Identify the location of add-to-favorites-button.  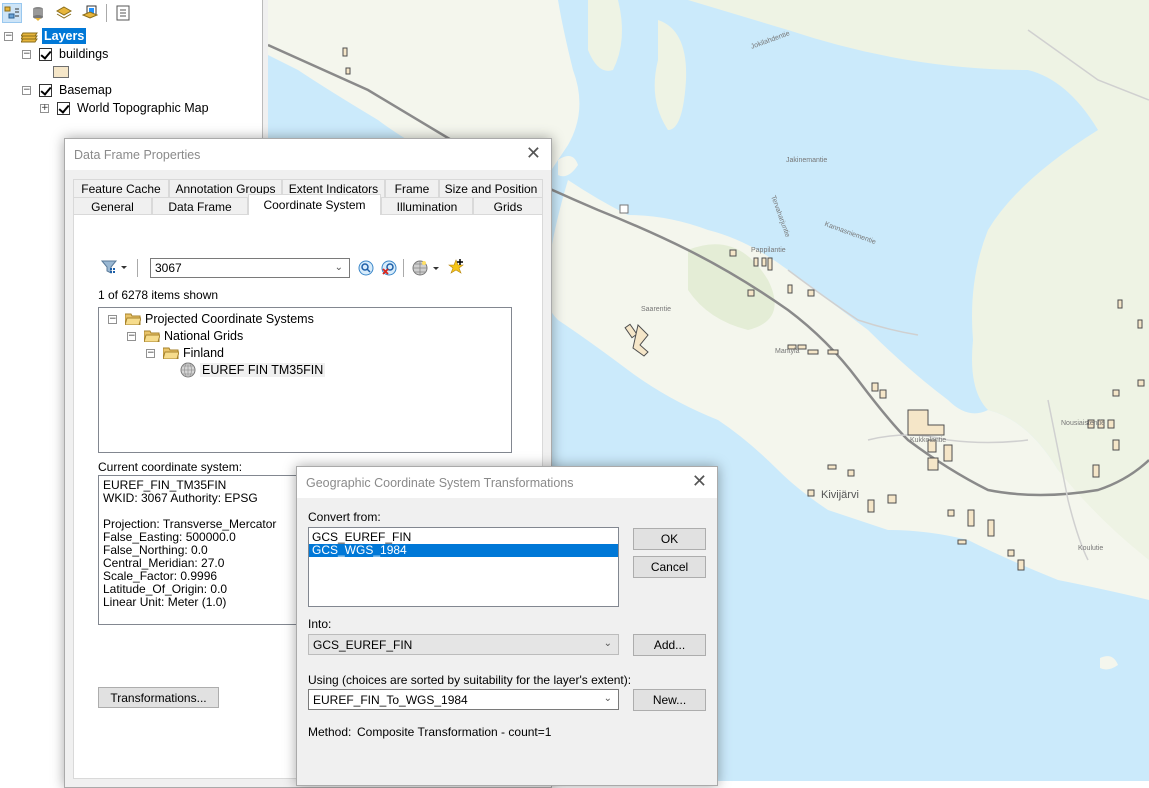
(457, 267).